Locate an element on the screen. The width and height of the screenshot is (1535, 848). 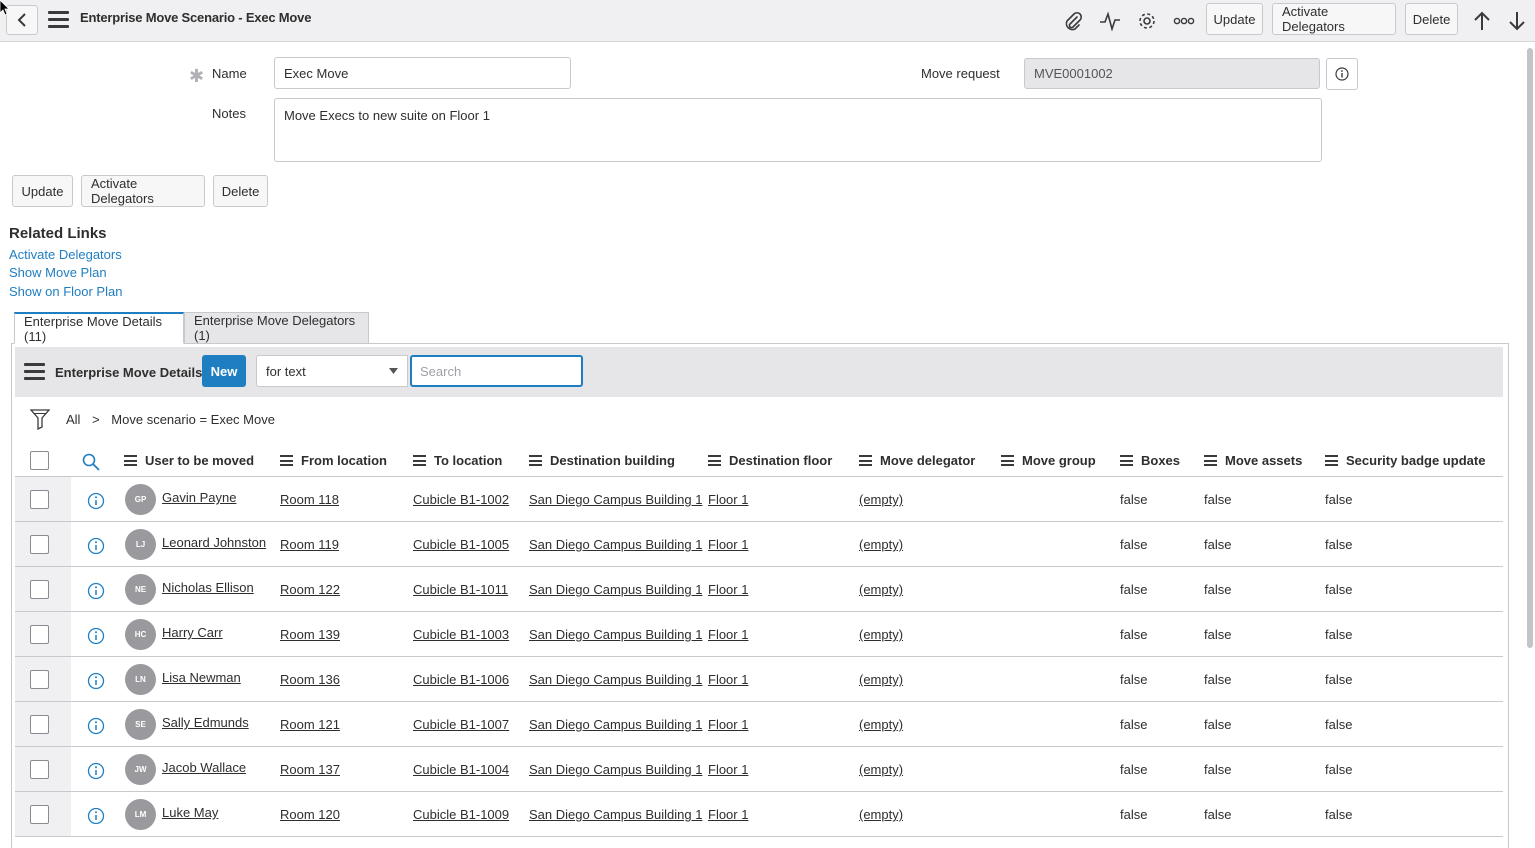
column-header-security-badge-update: Security badge update is located at coordinates (1405, 460).